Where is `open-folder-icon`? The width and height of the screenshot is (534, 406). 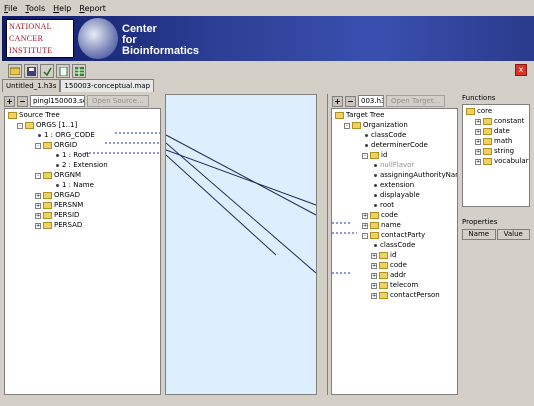 open-folder-icon is located at coordinates (15, 71).